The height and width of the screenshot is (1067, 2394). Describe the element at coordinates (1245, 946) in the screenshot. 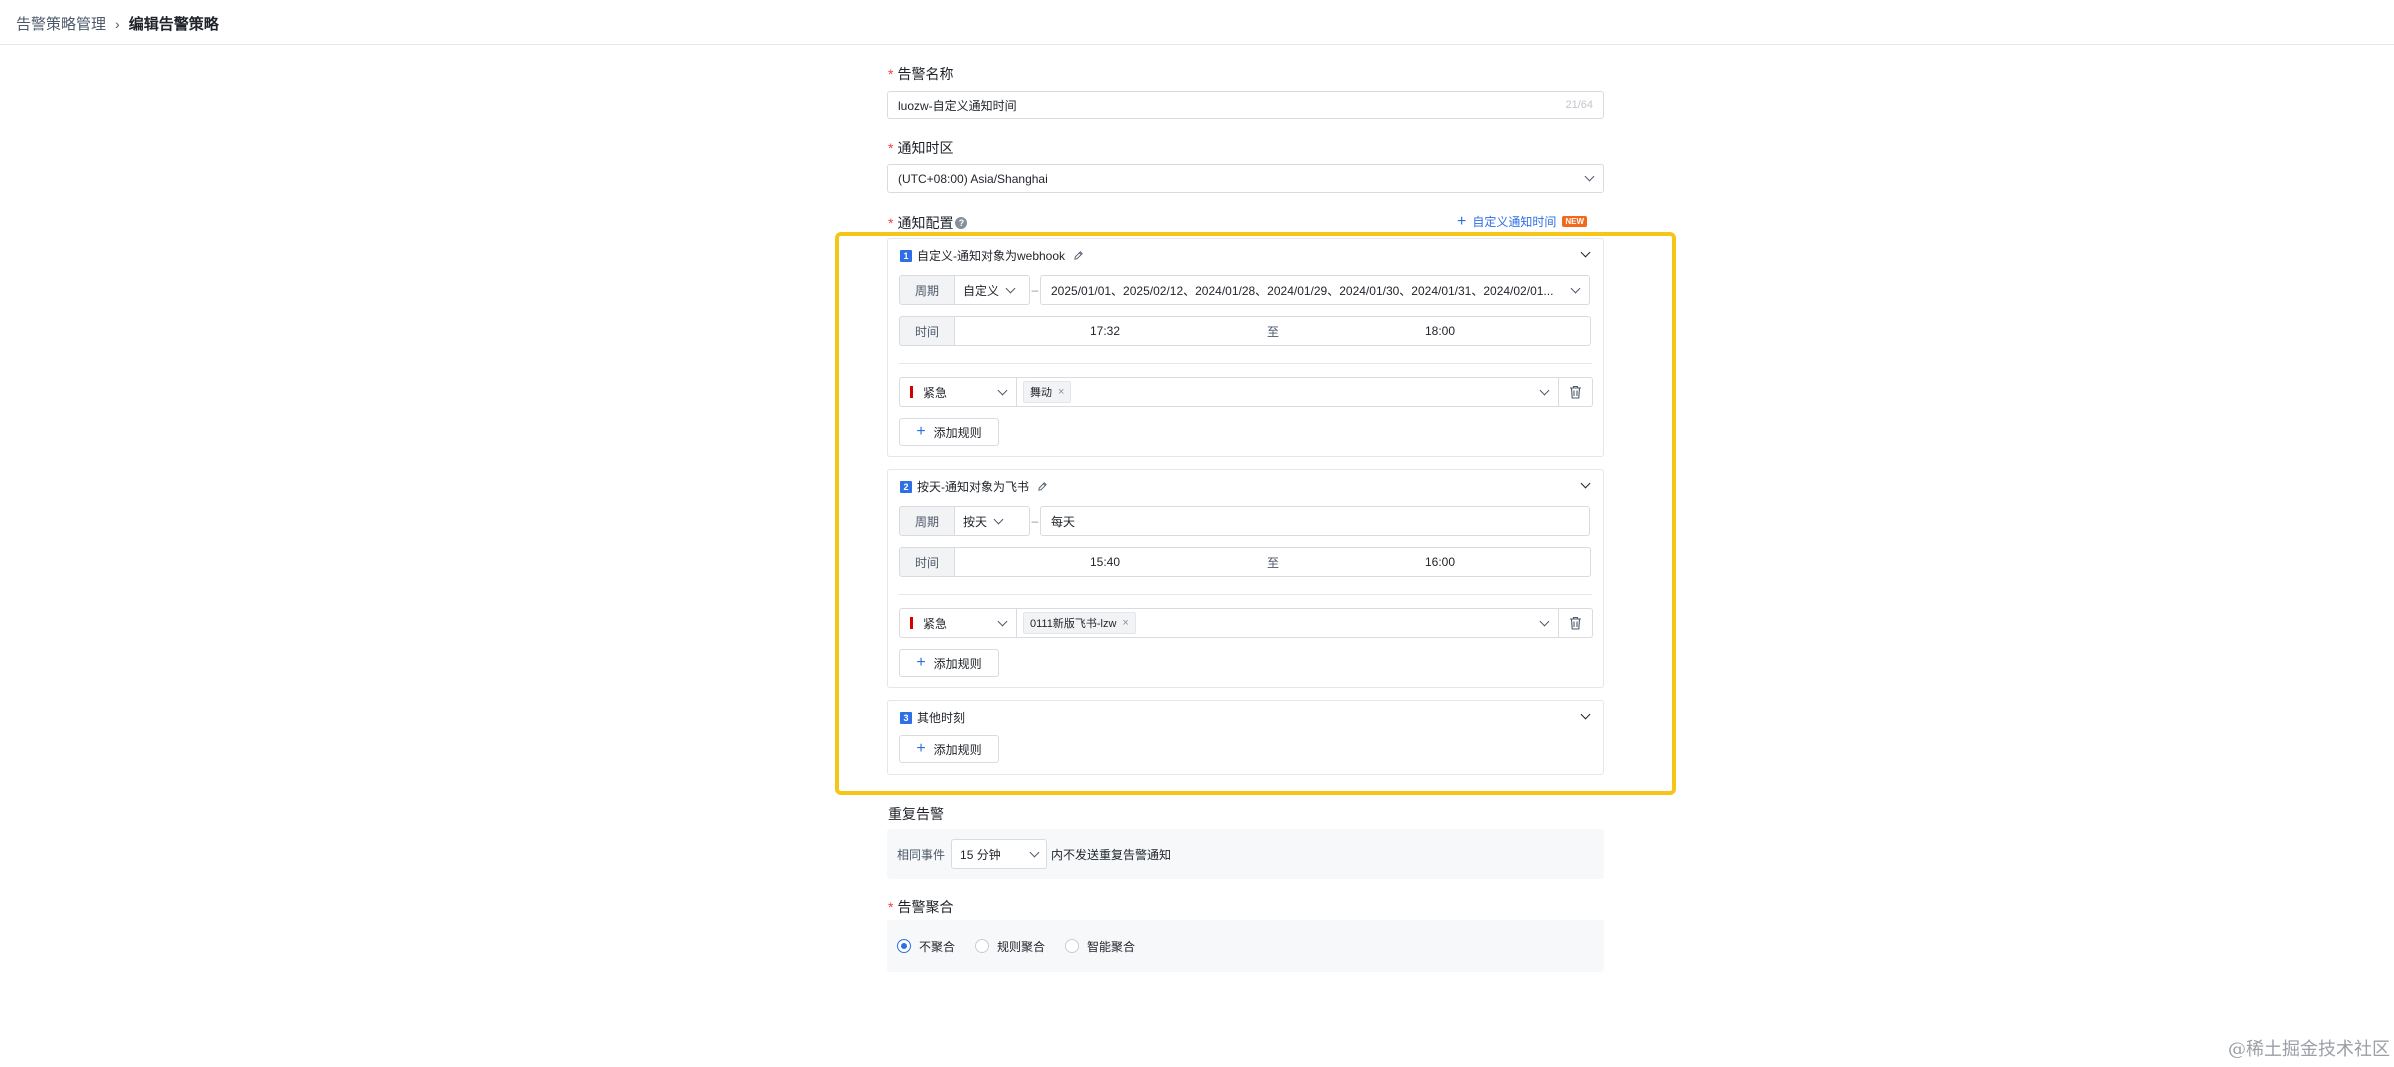

I see `aggregation-panel: 不聚合 规则聚合 智能聚合` at that location.